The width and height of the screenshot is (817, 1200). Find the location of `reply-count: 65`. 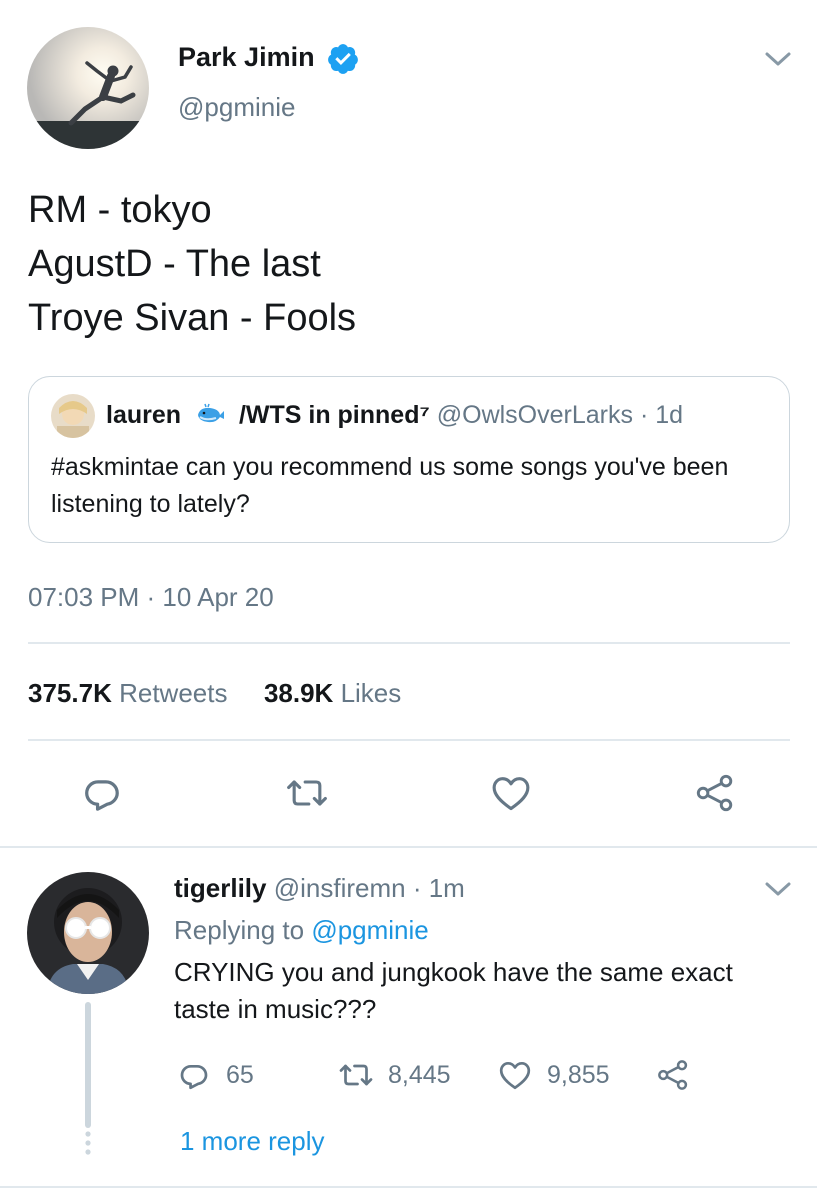

reply-count: 65 is located at coordinates (240, 1074).